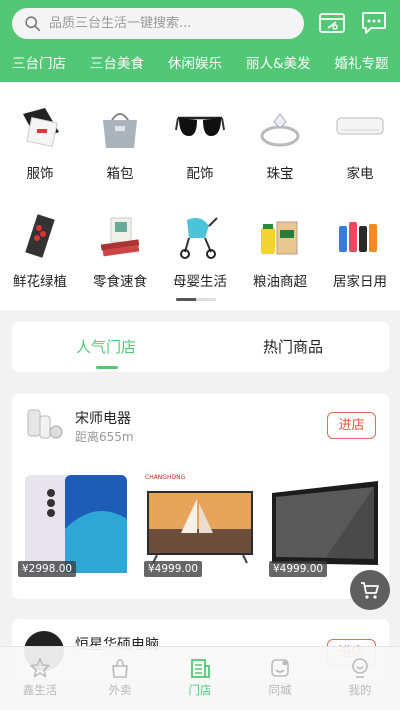  I want to click on tab-wedding: 婚礼专题, so click(362, 64).